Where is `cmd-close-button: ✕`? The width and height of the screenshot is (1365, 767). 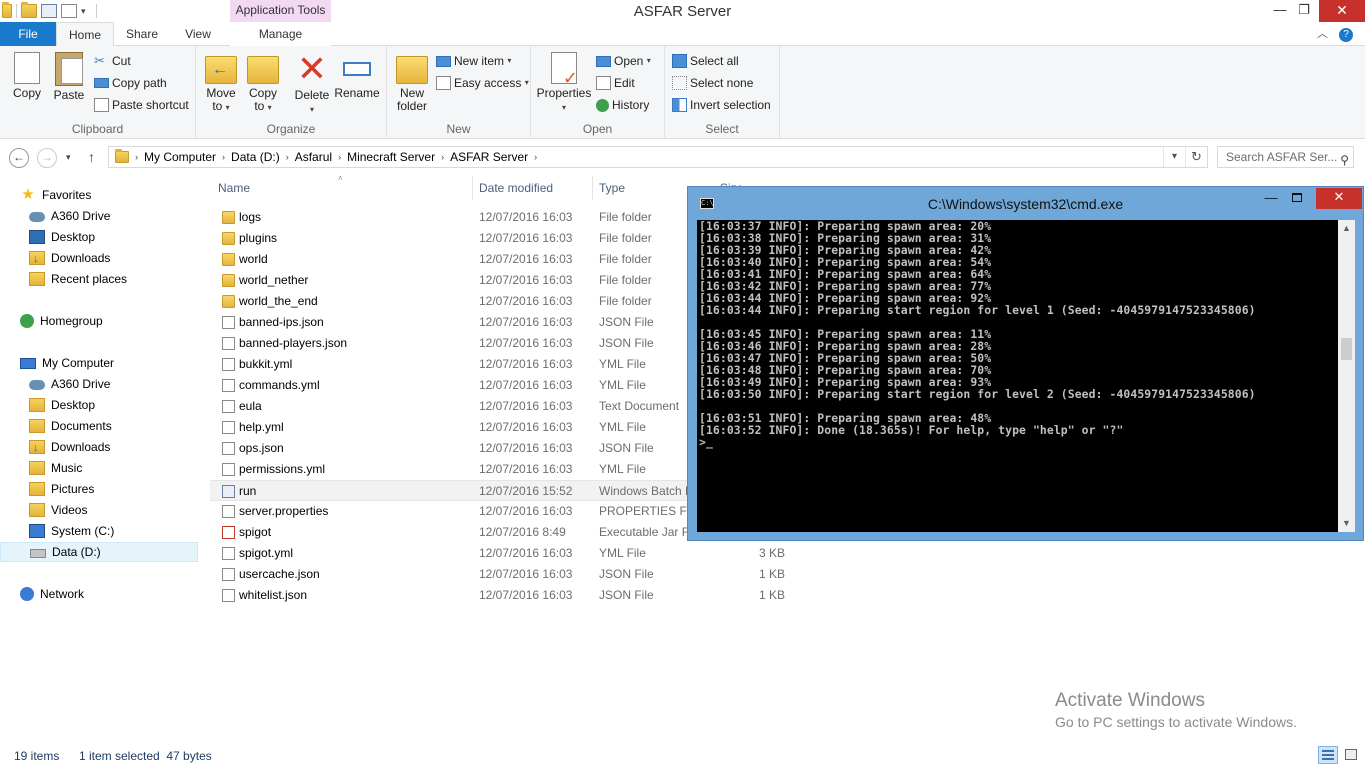 cmd-close-button: ✕ is located at coordinates (1339, 198).